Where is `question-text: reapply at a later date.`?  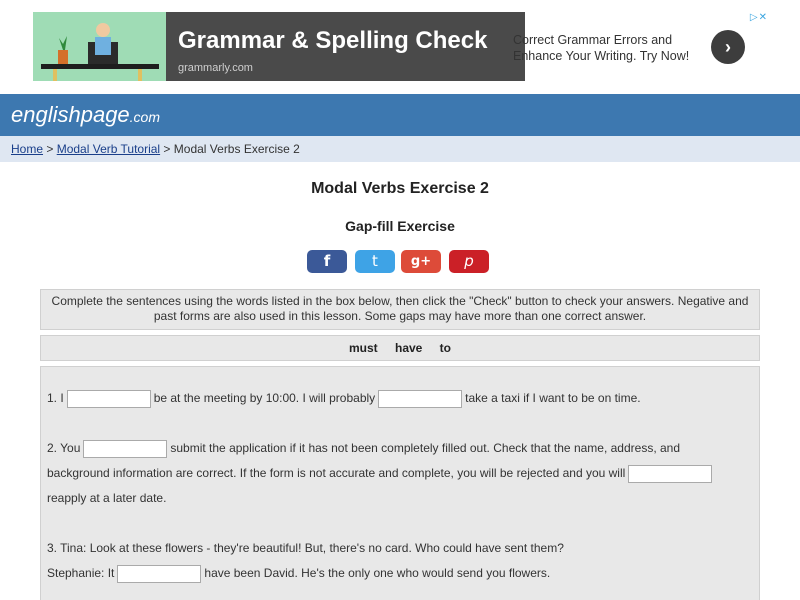
question-text: reapply at a later date. is located at coordinates (107, 498).